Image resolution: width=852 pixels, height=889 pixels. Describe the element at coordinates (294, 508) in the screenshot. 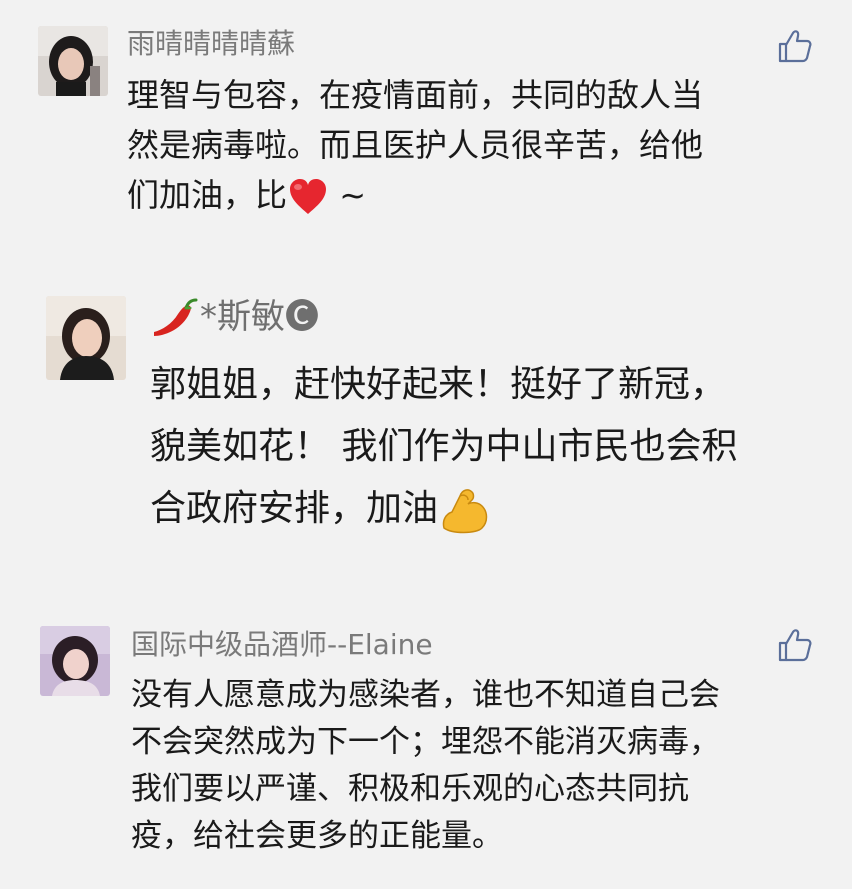

I see `comment-line-text: 合政府安排，加油` at that location.